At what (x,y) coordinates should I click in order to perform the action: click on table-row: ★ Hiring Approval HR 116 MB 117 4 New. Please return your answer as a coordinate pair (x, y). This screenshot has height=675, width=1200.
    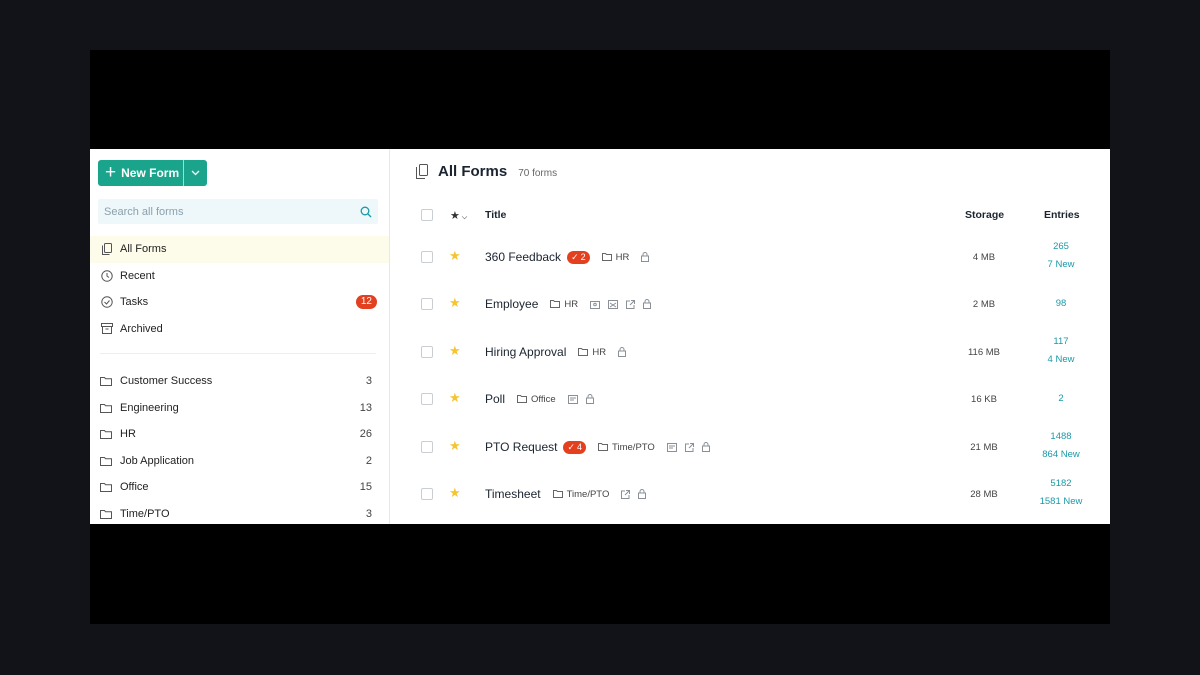
    Looking at the image, I should click on (749, 352).